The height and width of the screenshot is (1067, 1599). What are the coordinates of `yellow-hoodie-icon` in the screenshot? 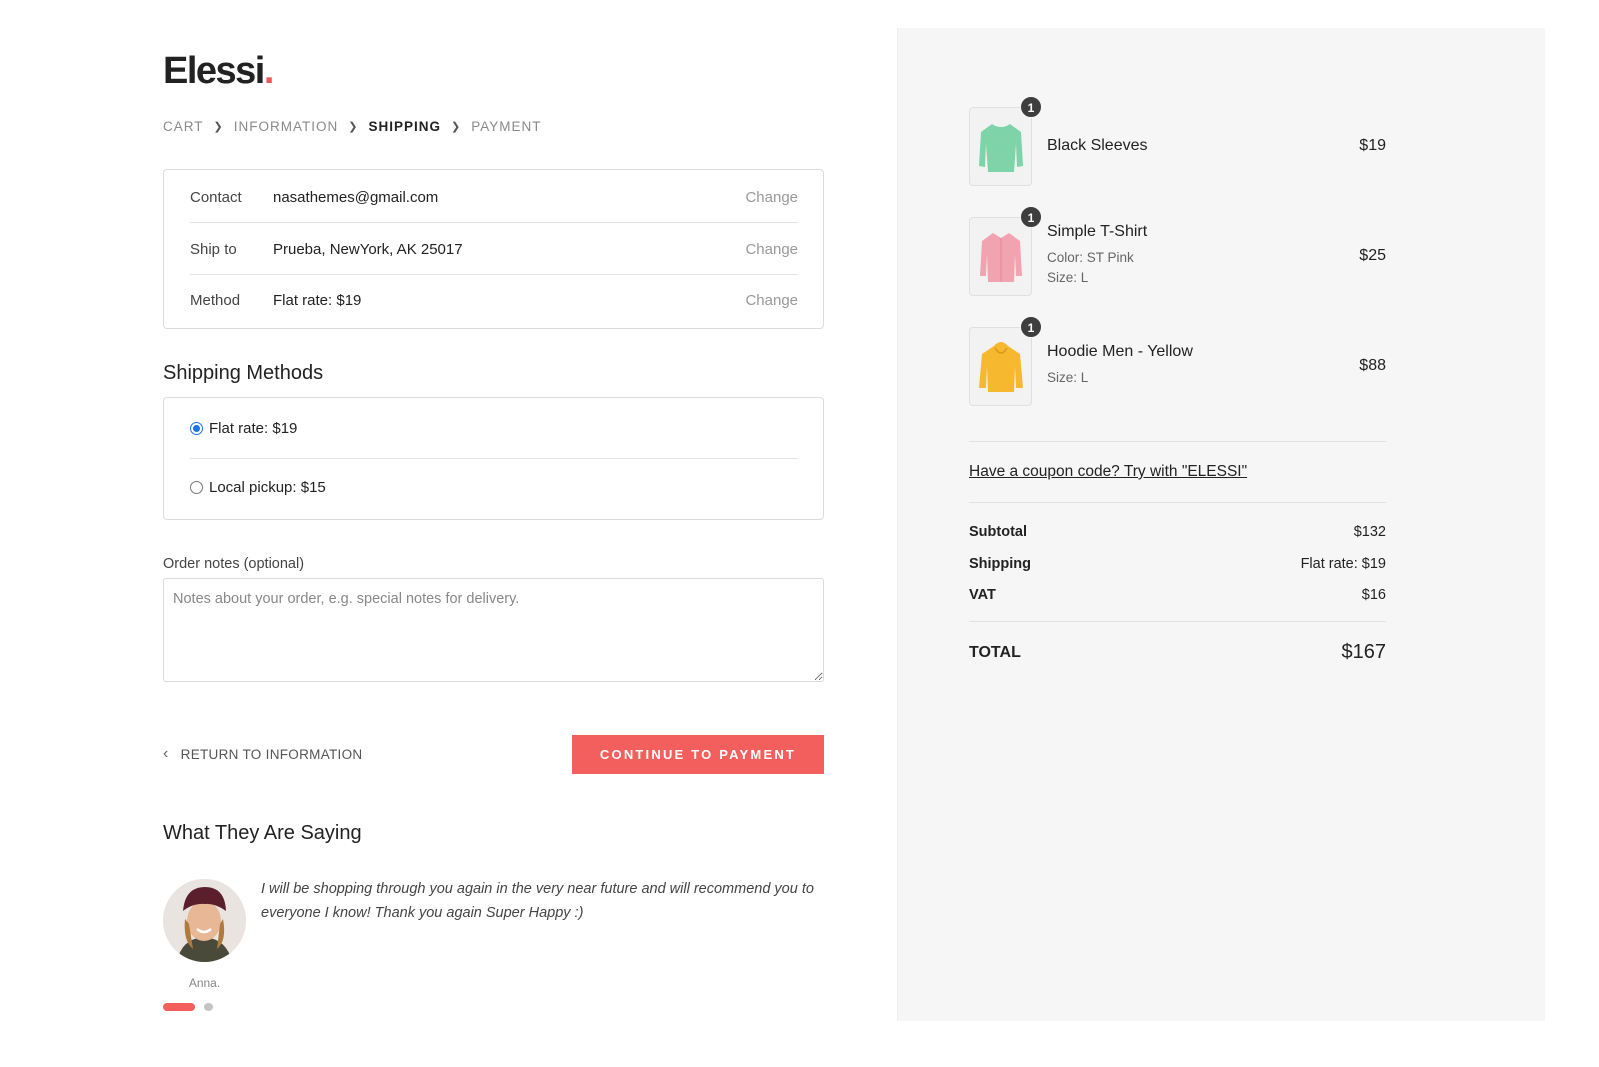 It's located at (1001, 367).